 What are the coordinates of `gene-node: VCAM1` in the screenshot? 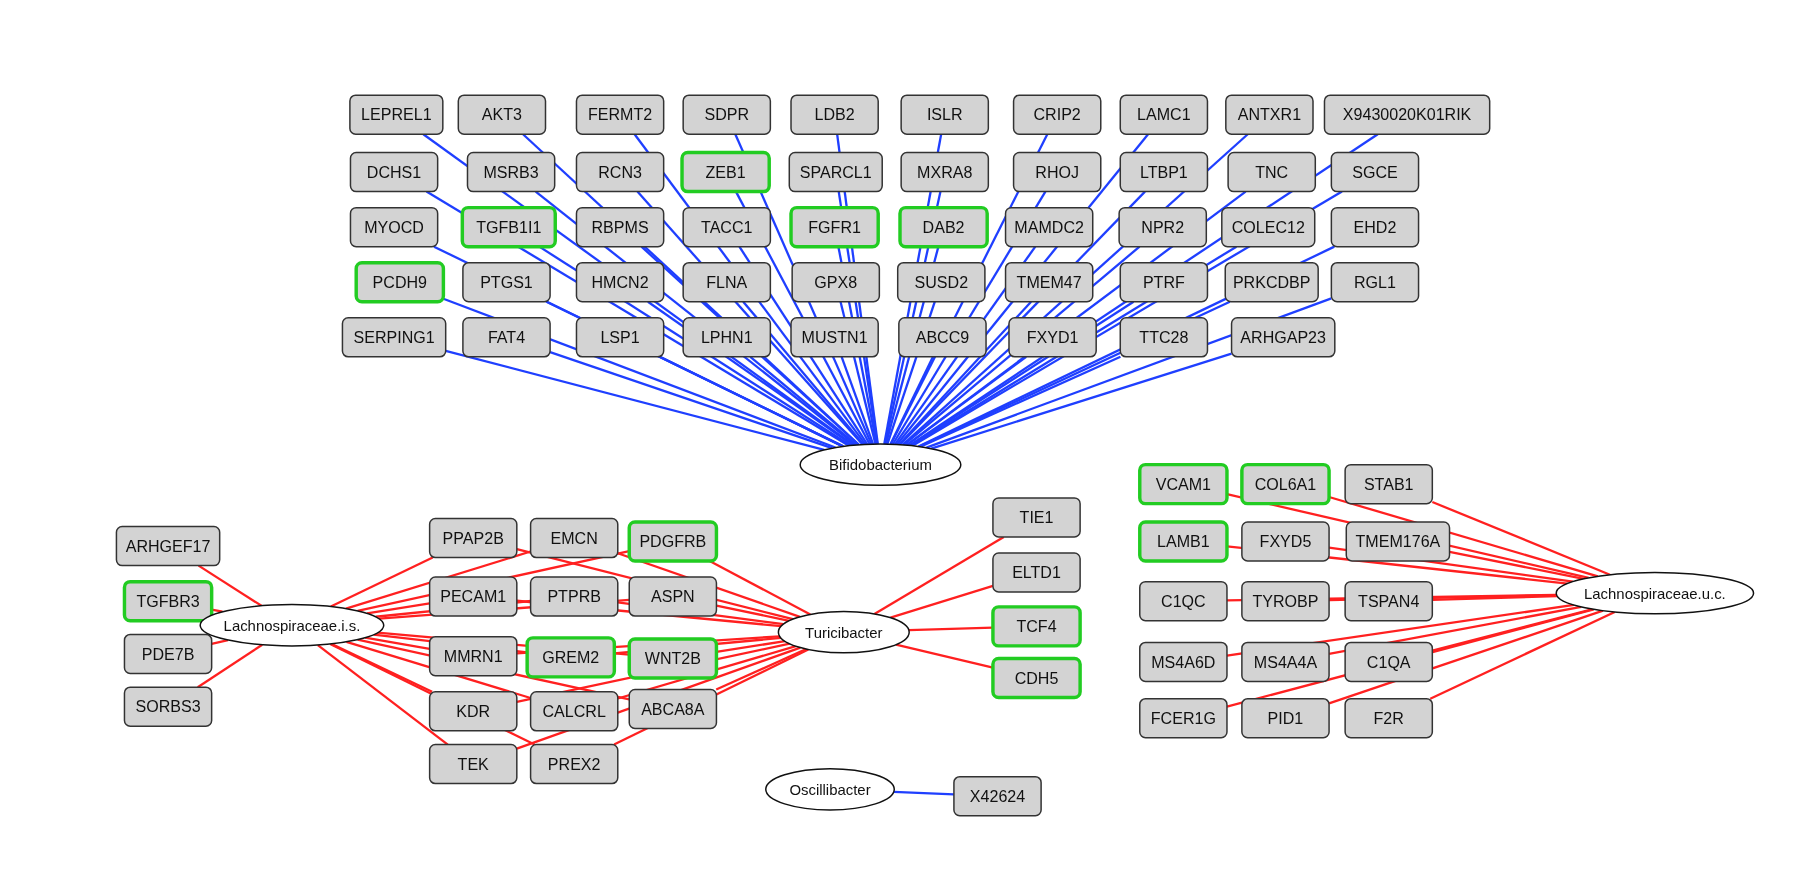 It's located at (1183, 484).